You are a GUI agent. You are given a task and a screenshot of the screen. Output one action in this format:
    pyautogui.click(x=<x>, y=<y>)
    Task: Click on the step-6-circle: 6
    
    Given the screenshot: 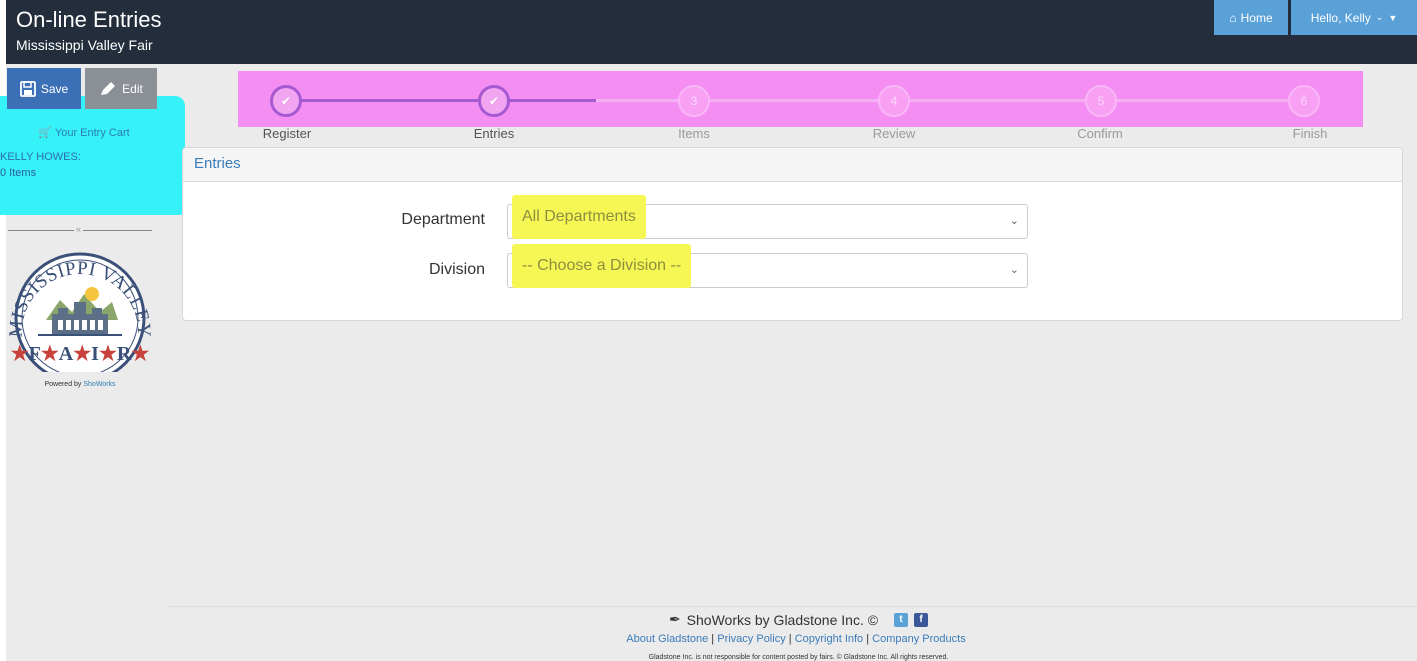 What is the action you would take?
    pyautogui.click(x=1304, y=101)
    